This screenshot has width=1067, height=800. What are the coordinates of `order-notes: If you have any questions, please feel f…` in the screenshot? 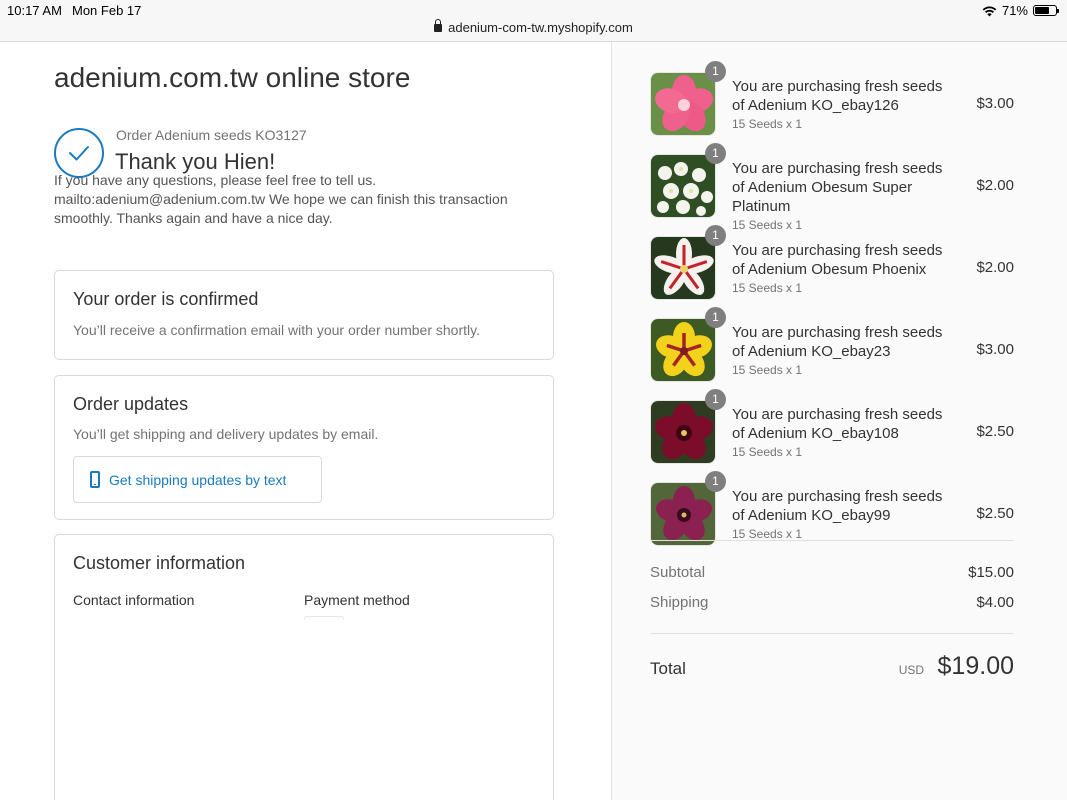 It's located at (281, 199).